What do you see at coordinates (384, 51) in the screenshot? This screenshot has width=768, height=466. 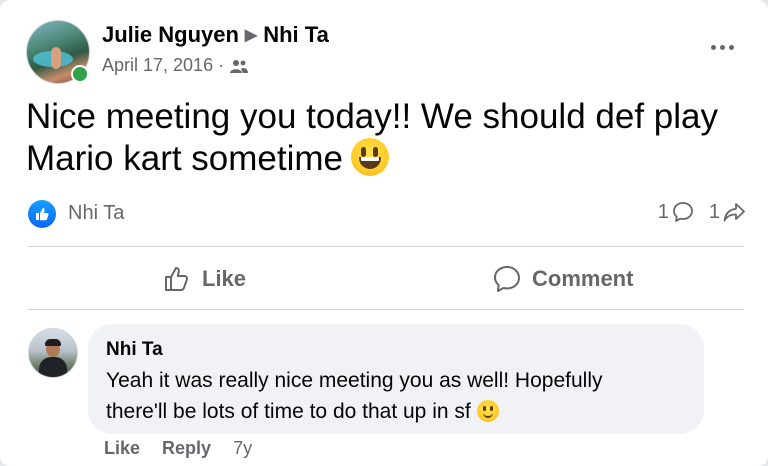 I see `post-header: Julie Nguyen ▶ Nhi Ta April 17, 2016 ·` at bounding box center [384, 51].